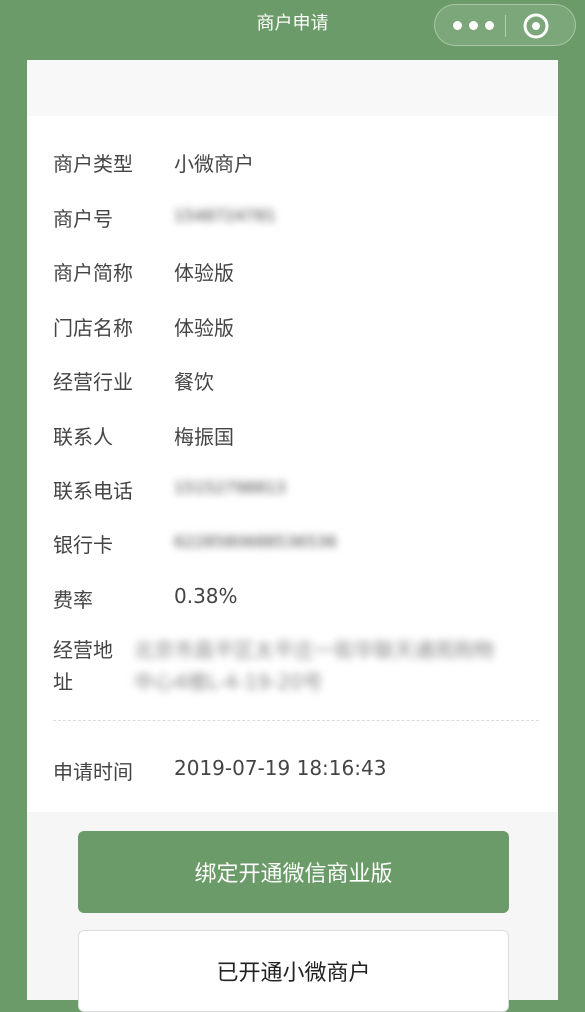 This screenshot has height=1012, width=585. Describe the element at coordinates (204, 273) in the screenshot. I see `short-name-value: 体验版` at that location.